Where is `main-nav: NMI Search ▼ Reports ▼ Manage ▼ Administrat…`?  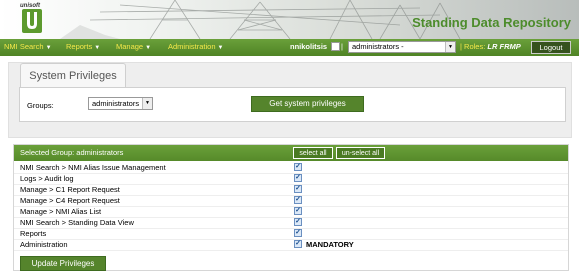
main-nav: NMI Search ▼ Reports ▼ Manage ▼ Administrat… is located at coordinates (289, 47).